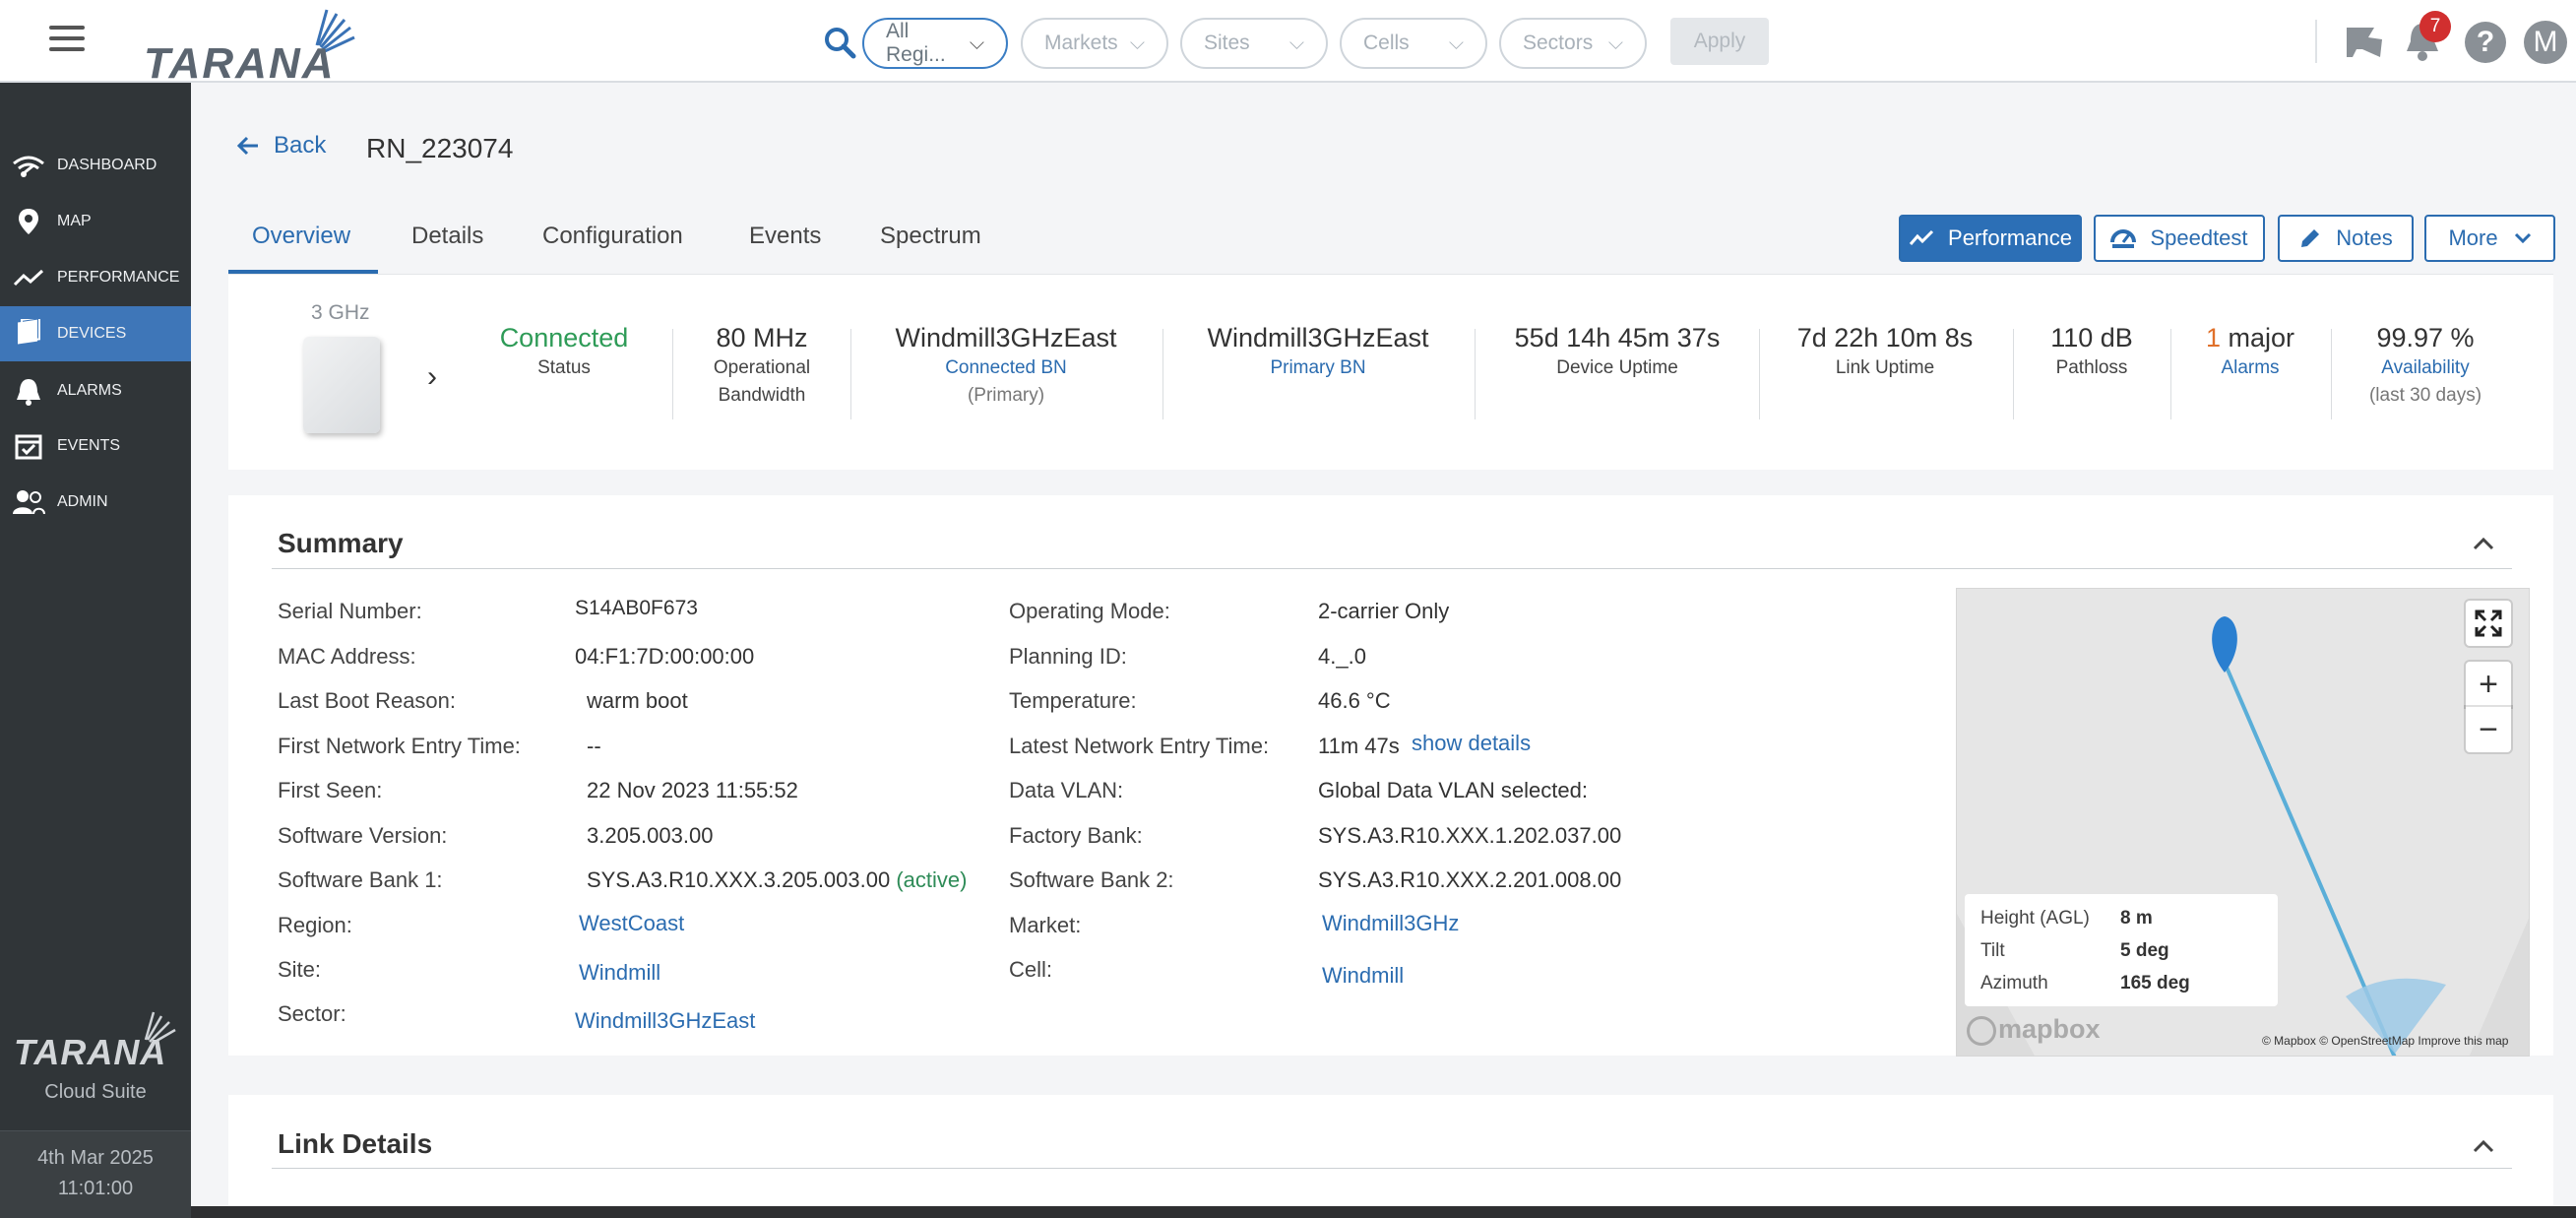 The image size is (2576, 1218). Describe the element at coordinates (331, 790) in the screenshot. I see `first-seen-label: First Seen:` at that location.